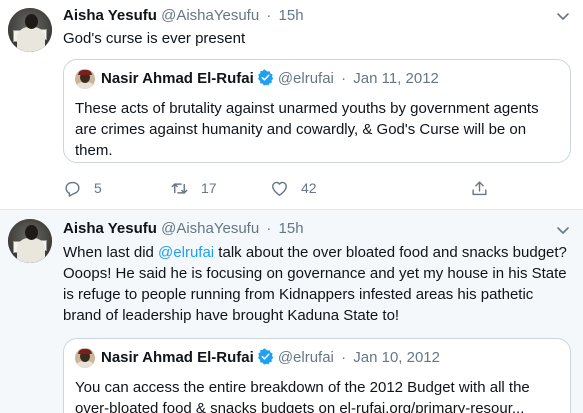 Image resolution: width=583 pixels, height=413 pixels. What do you see at coordinates (209, 188) in the screenshot?
I see `retweet-count: 17` at bounding box center [209, 188].